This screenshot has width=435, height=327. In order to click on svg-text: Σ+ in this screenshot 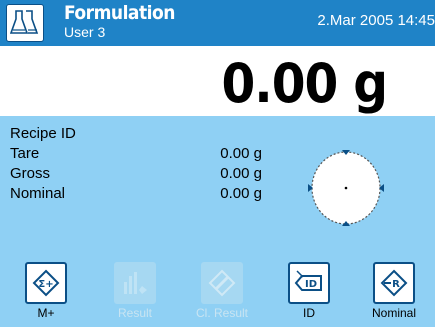, I will do `click(45, 284)`.